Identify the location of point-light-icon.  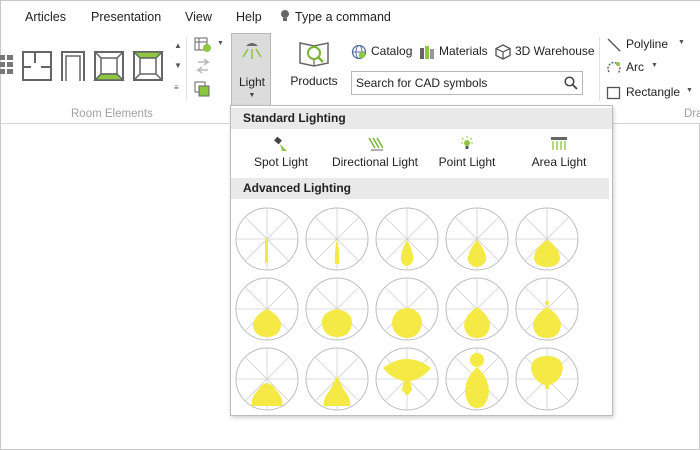
(467, 142).